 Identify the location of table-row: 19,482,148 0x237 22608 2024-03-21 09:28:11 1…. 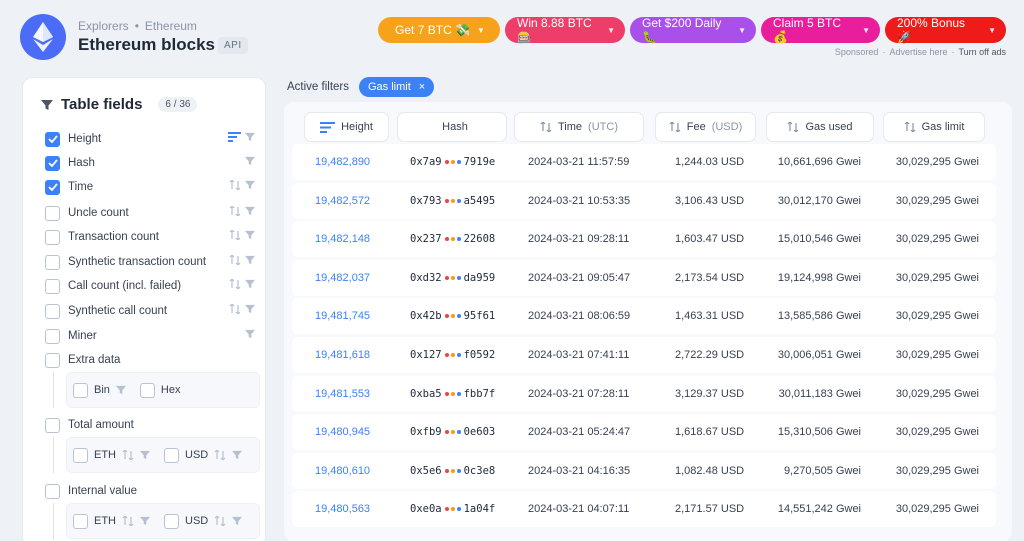
(644, 239).